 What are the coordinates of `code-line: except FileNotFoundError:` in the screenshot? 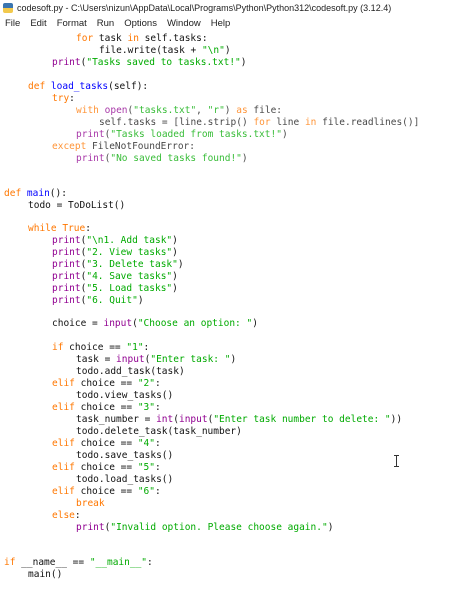 It's located at (123, 146).